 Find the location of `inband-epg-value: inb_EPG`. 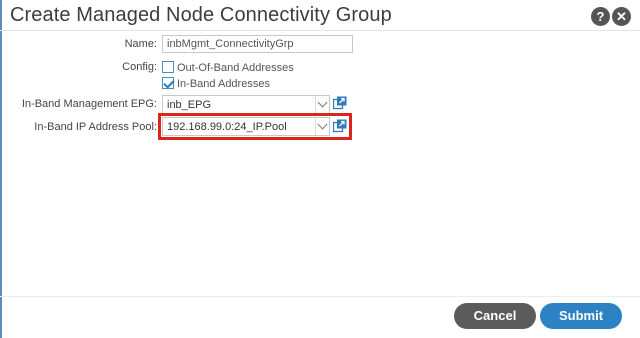

inband-epg-value: inb_EPG is located at coordinates (189, 105).